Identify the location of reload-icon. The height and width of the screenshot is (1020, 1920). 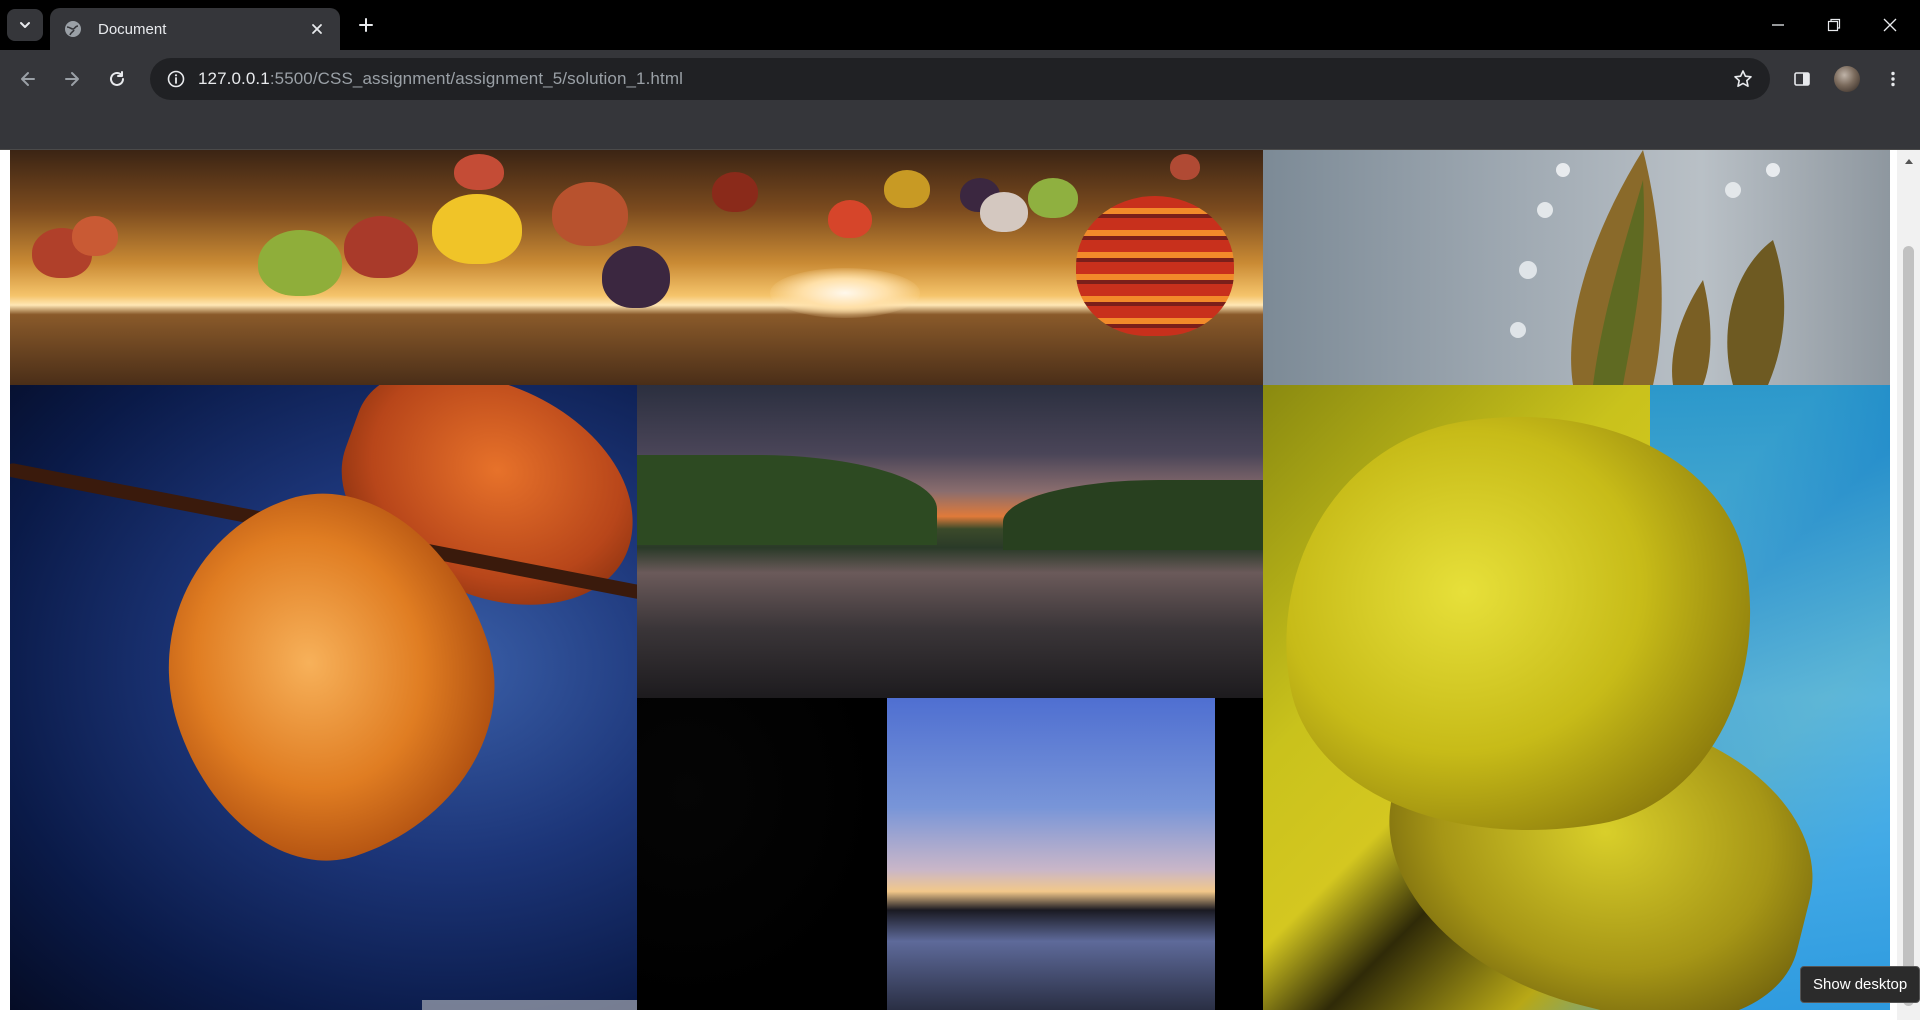
(117, 78).